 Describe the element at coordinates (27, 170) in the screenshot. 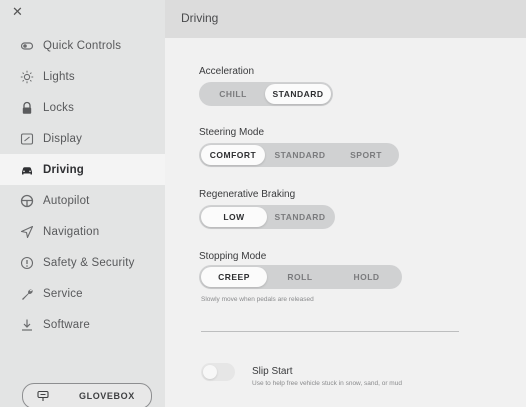

I see `car-icon` at that location.